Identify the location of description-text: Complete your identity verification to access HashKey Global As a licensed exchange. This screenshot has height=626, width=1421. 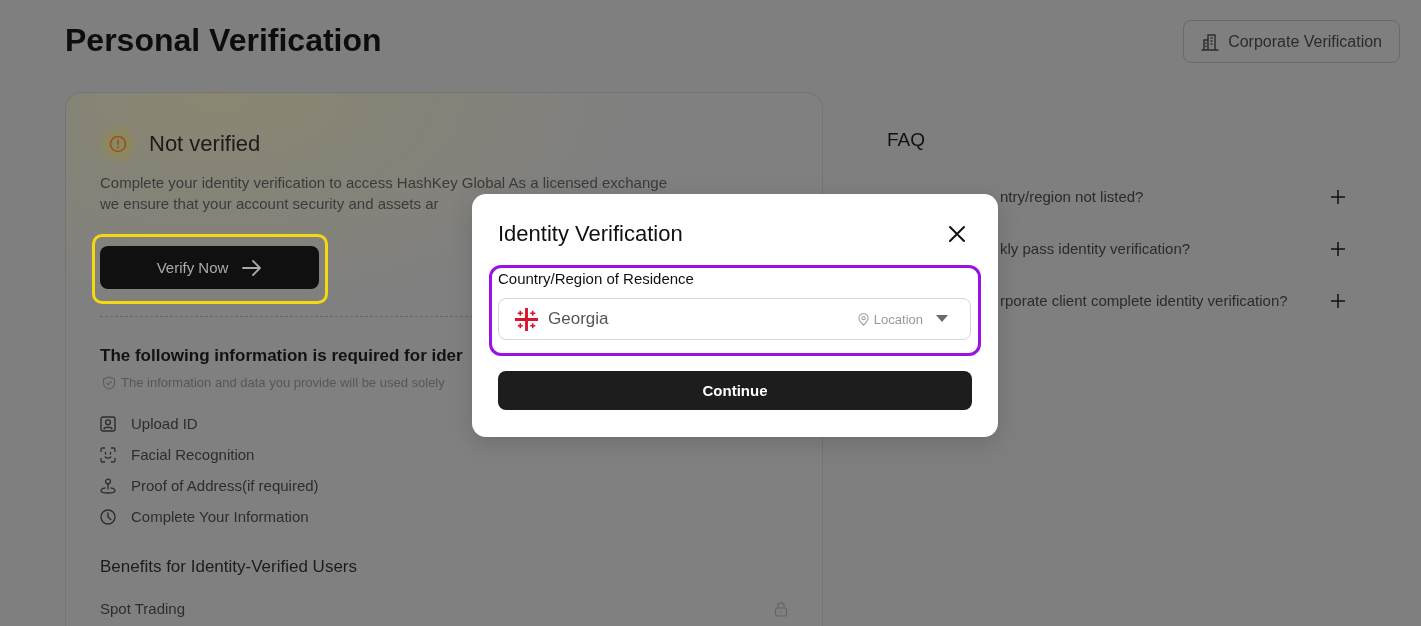
(383, 183).